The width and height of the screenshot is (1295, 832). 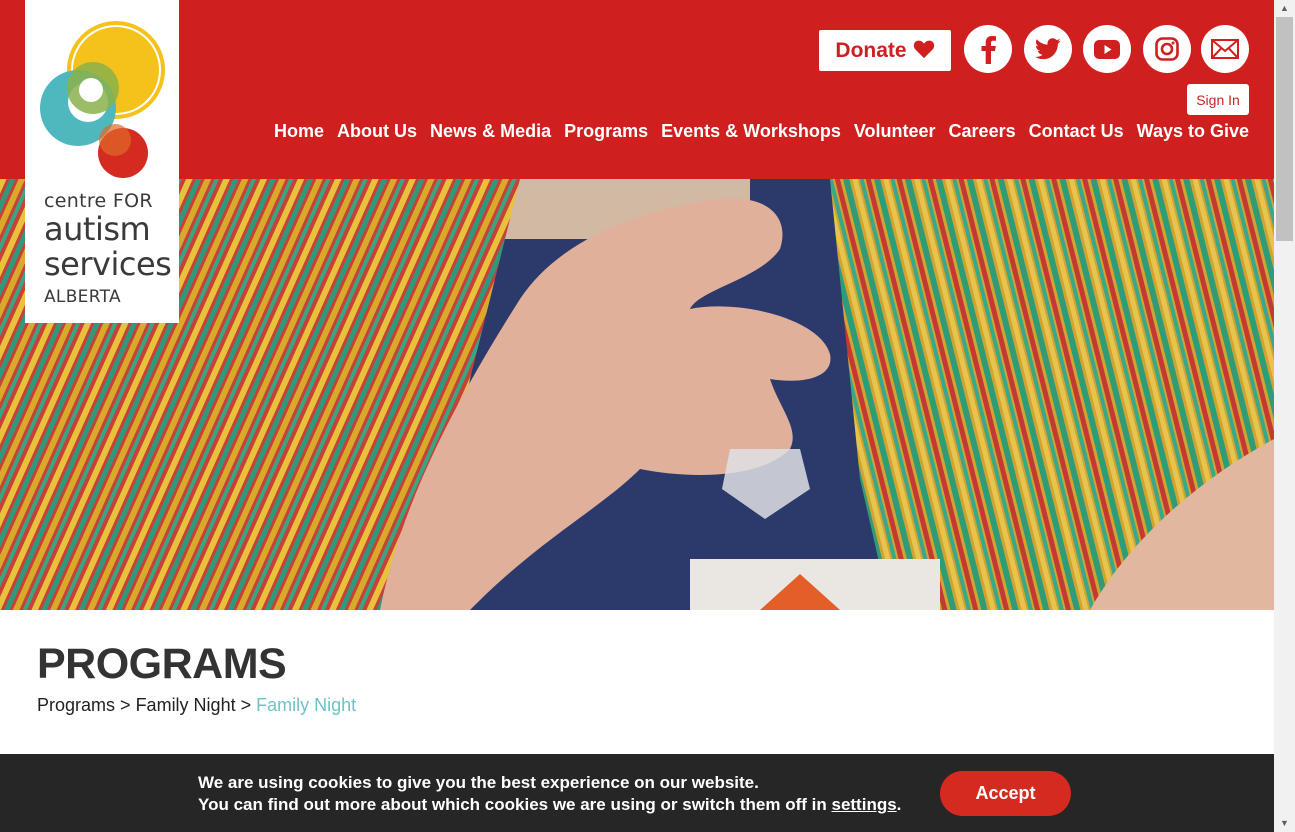 What do you see at coordinates (982, 131) in the screenshot?
I see `nav-careers: Careers` at bounding box center [982, 131].